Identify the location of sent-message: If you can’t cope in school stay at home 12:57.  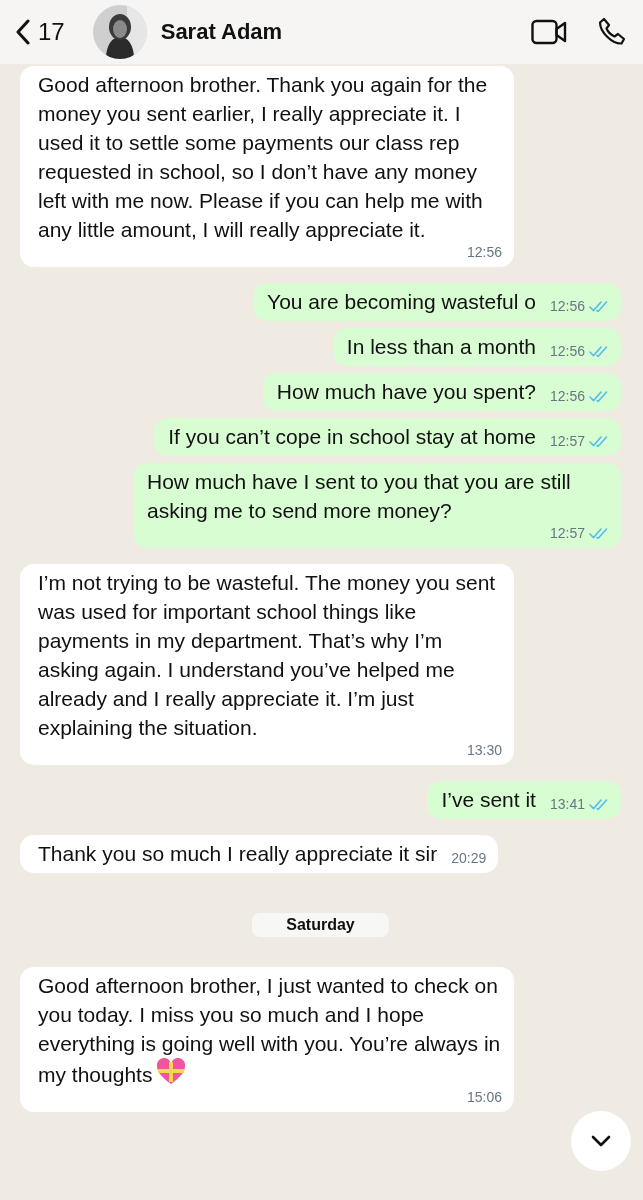
(387, 437).